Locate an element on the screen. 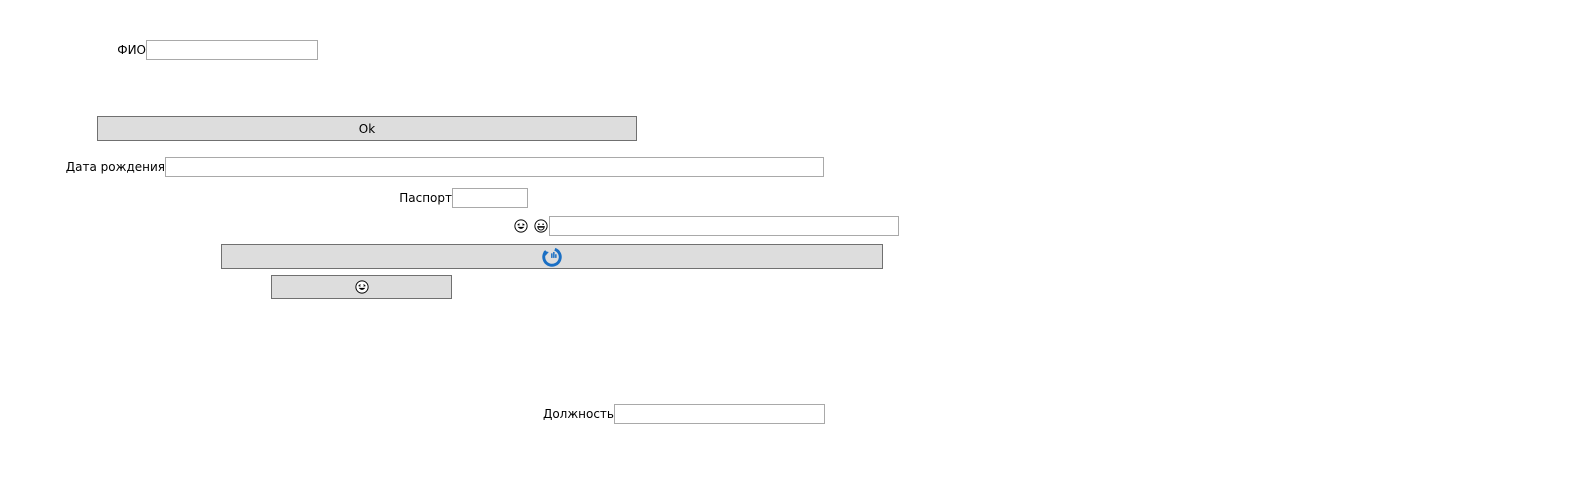 The width and height of the screenshot is (1580, 497). position-input is located at coordinates (719, 414).